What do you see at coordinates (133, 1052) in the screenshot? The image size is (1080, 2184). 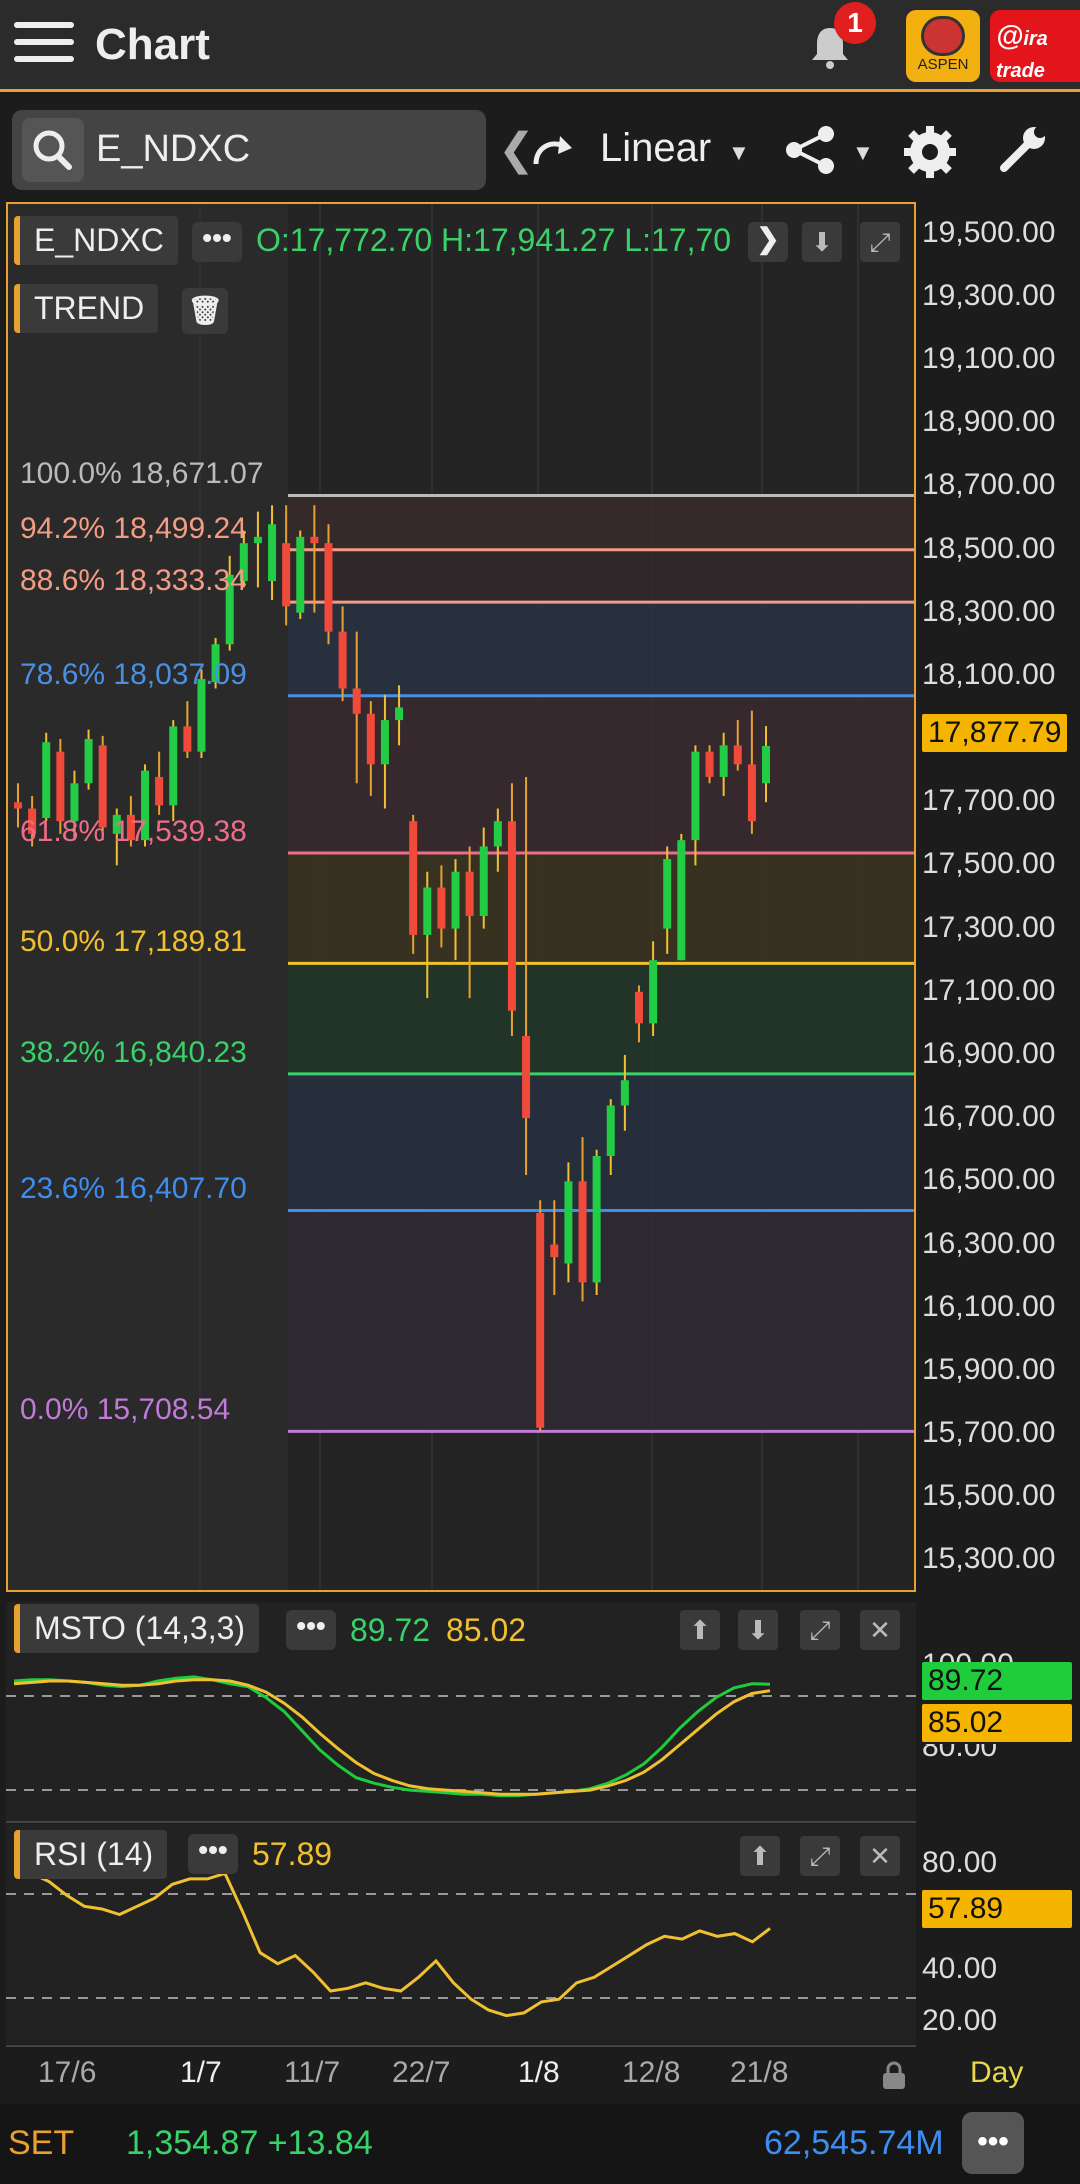 I see `fib-label: 38.2% 16,840.23` at bounding box center [133, 1052].